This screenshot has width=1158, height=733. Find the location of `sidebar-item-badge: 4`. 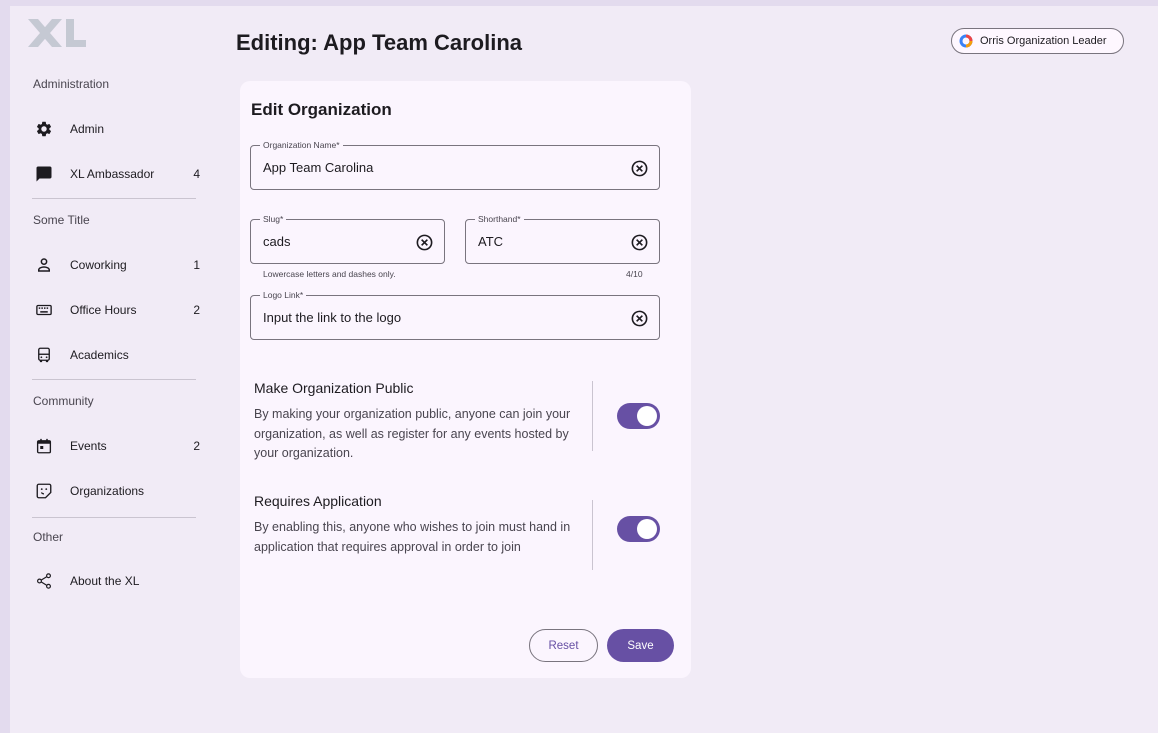

sidebar-item-badge: 4 is located at coordinates (196, 174).